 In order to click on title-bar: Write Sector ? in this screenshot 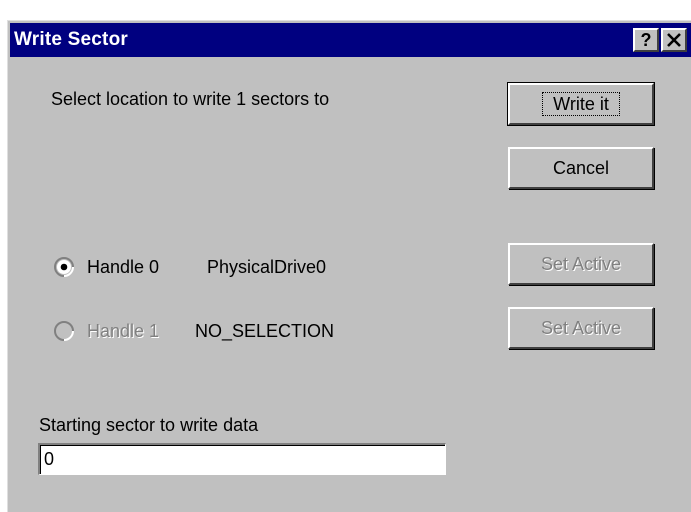, I will do `click(350, 40)`.